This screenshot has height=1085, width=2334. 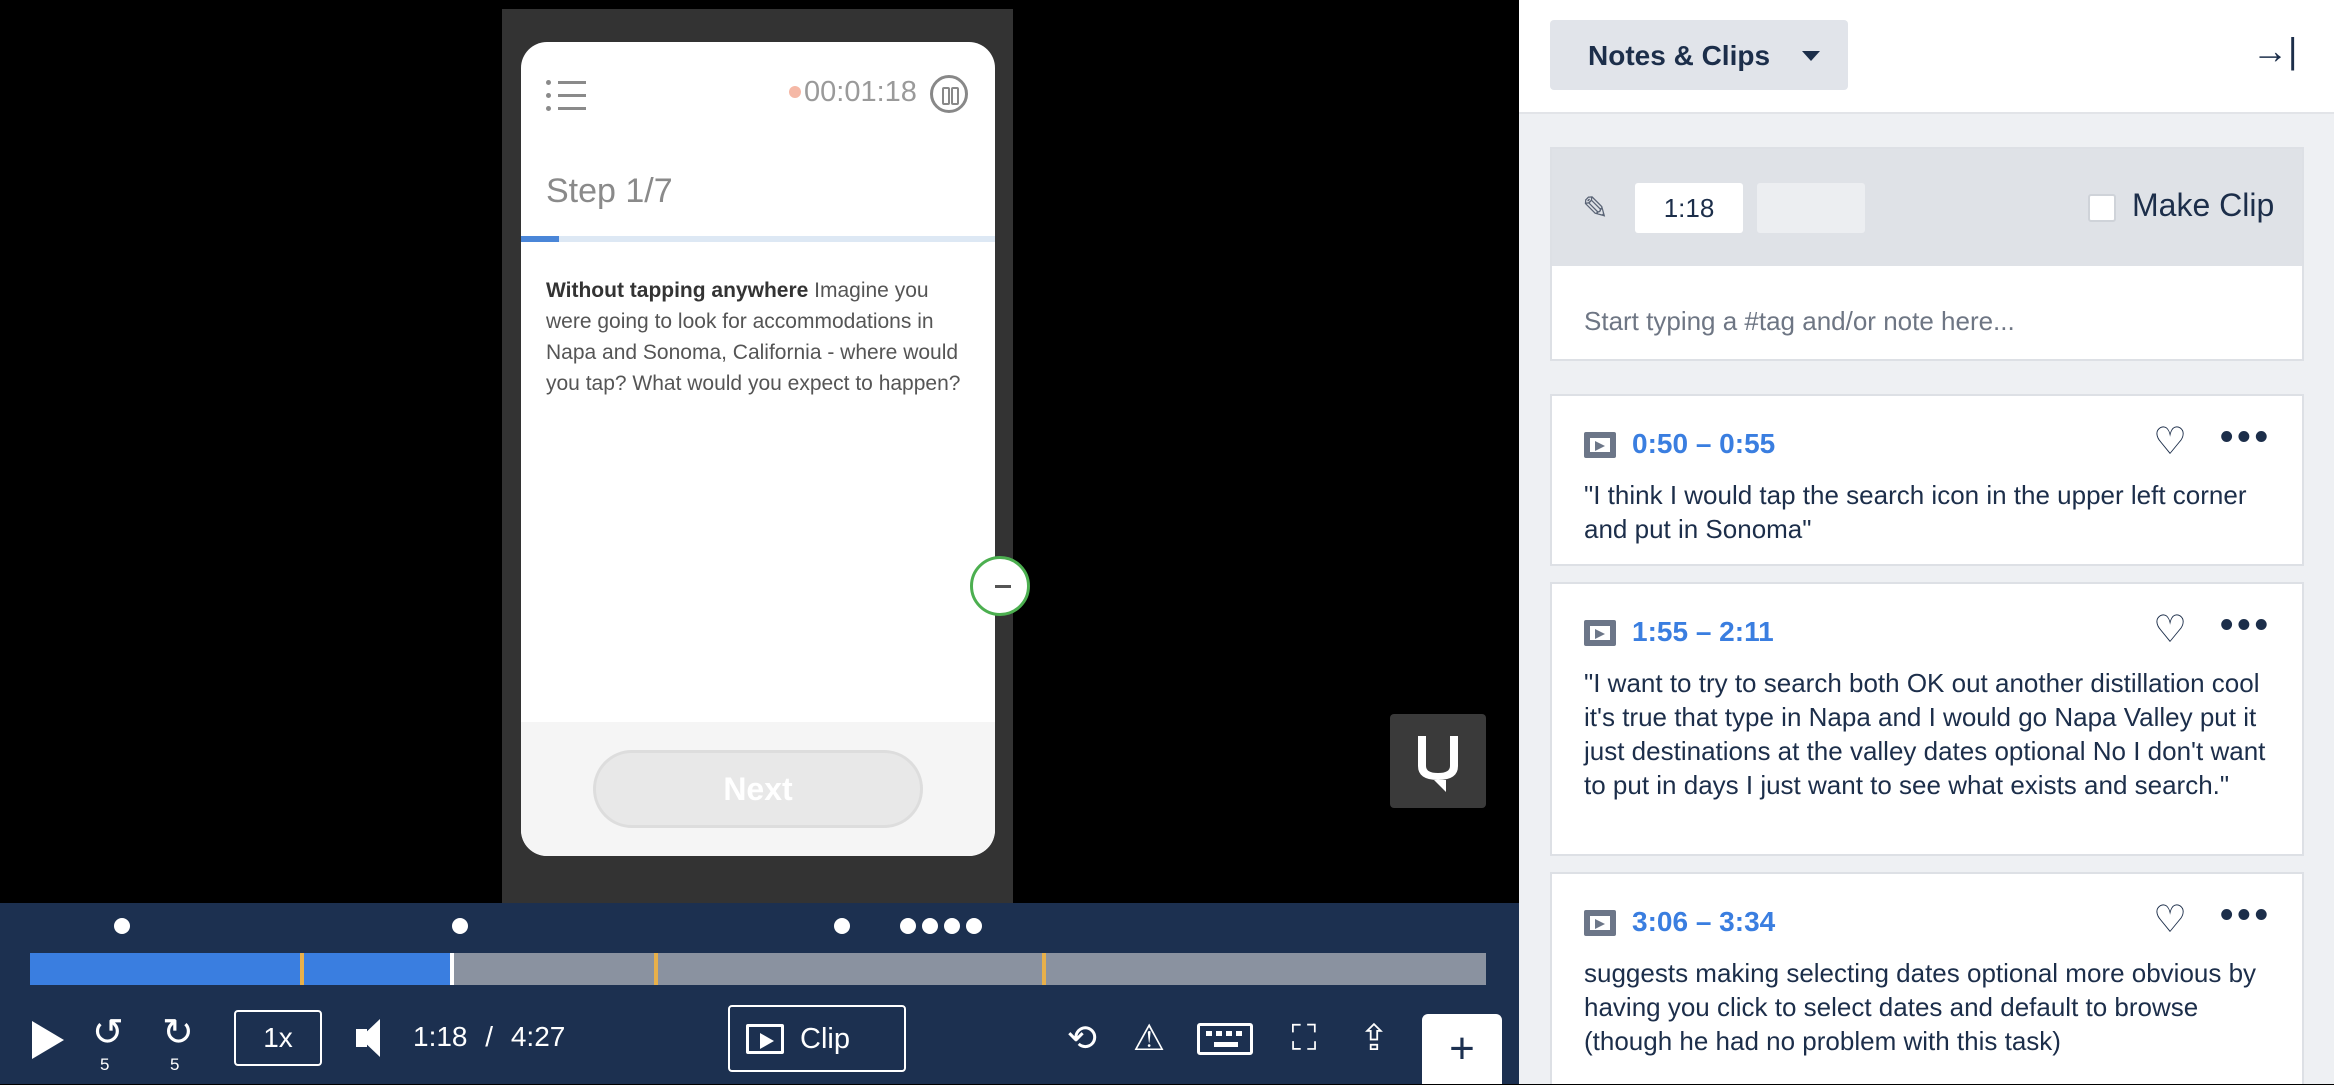 What do you see at coordinates (860, 92) in the screenshot?
I see `recording-timer: 00:01:18` at bounding box center [860, 92].